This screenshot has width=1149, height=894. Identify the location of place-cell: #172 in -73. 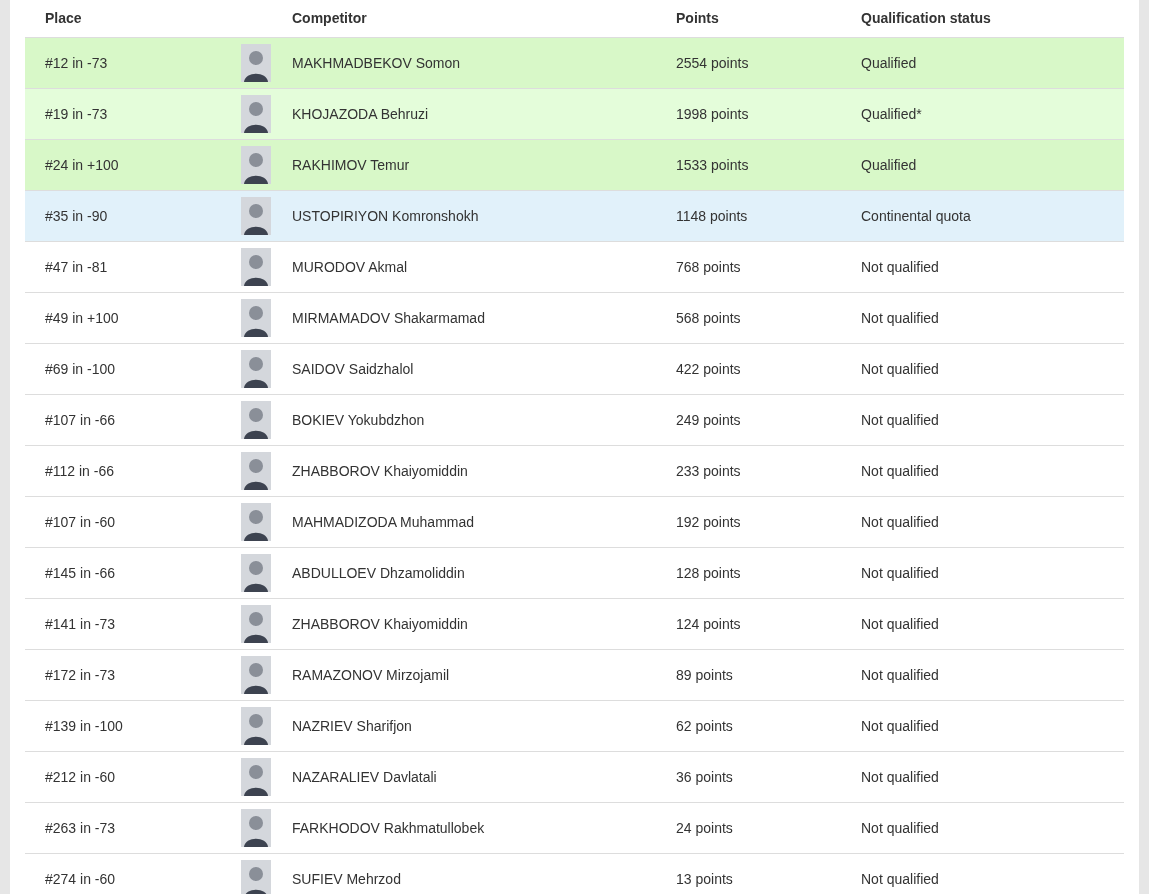
(80, 674).